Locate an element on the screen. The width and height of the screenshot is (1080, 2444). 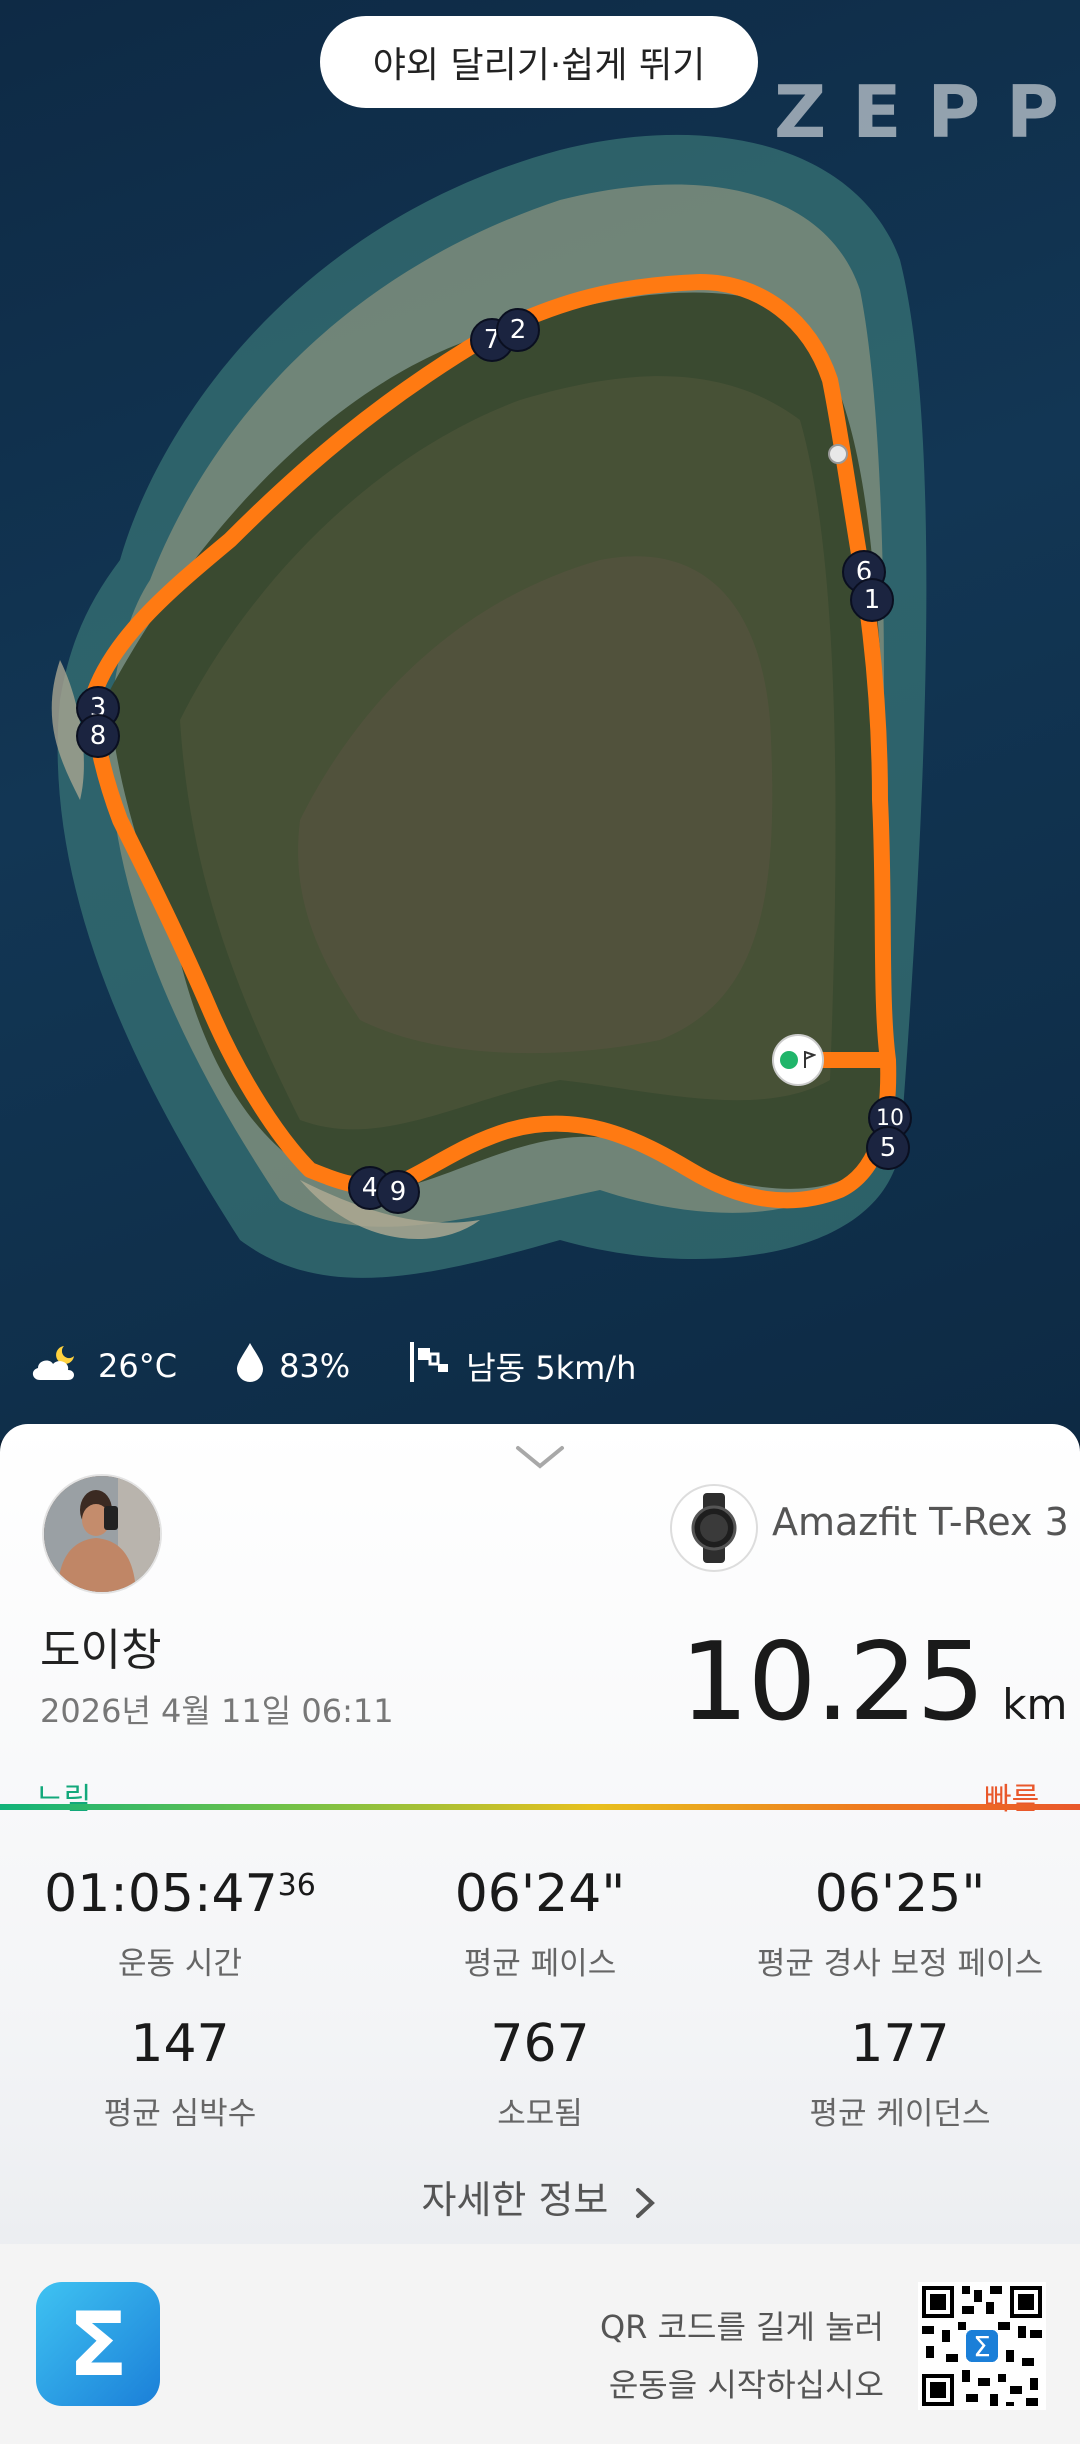
distance-value: 10.25 is located at coordinates (832, 1682).